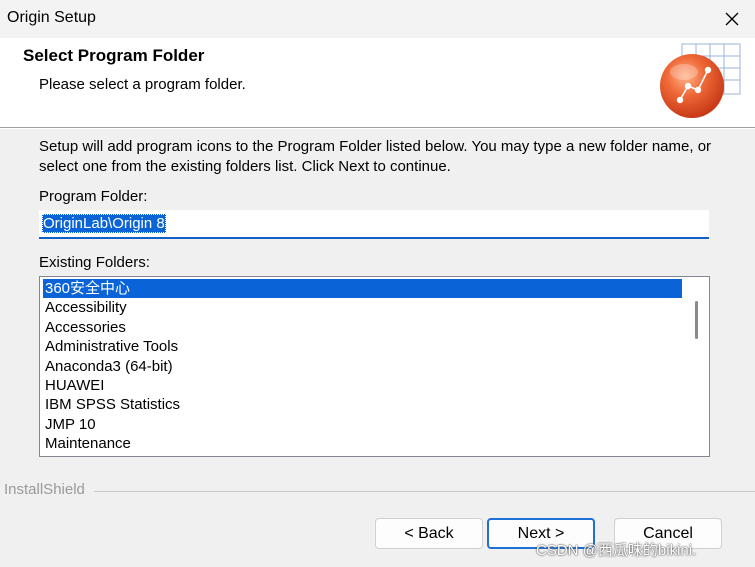  What do you see at coordinates (362, 346) in the screenshot?
I see `list-item: Administrative Tools` at bounding box center [362, 346].